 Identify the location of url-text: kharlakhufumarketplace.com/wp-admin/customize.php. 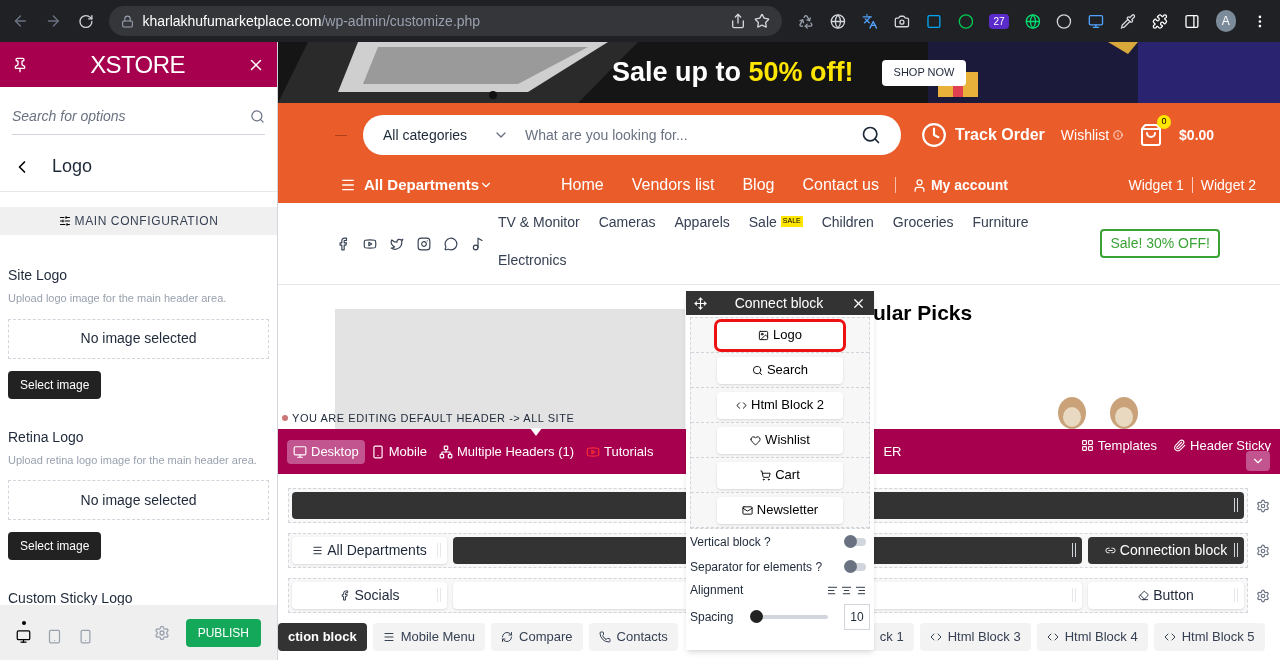
(311, 21).